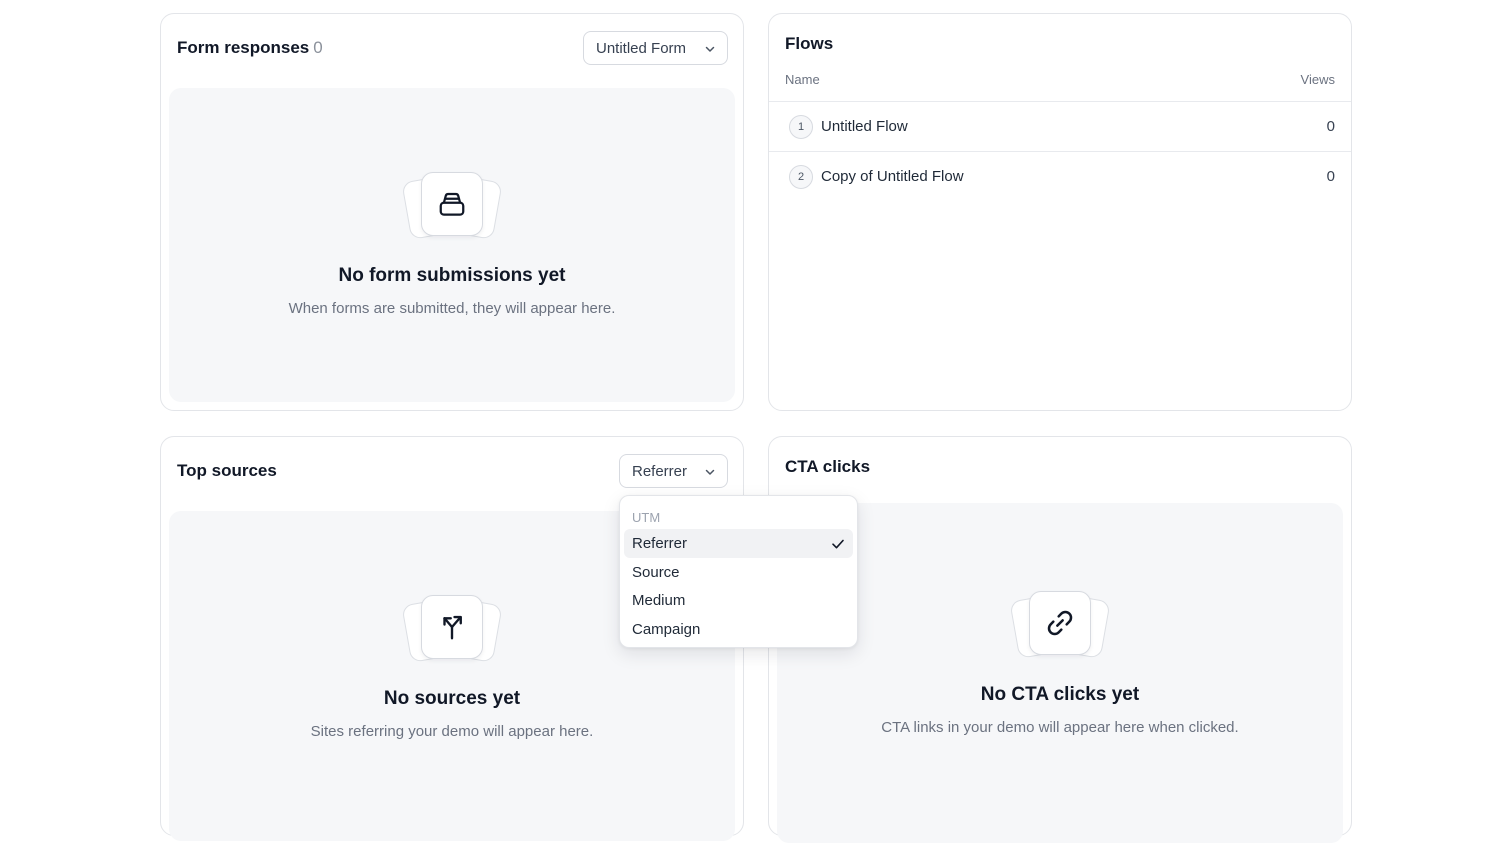  What do you see at coordinates (243, 47) in the screenshot?
I see `form-responses-title-text: Form responses` at bounding box center [243, 47].